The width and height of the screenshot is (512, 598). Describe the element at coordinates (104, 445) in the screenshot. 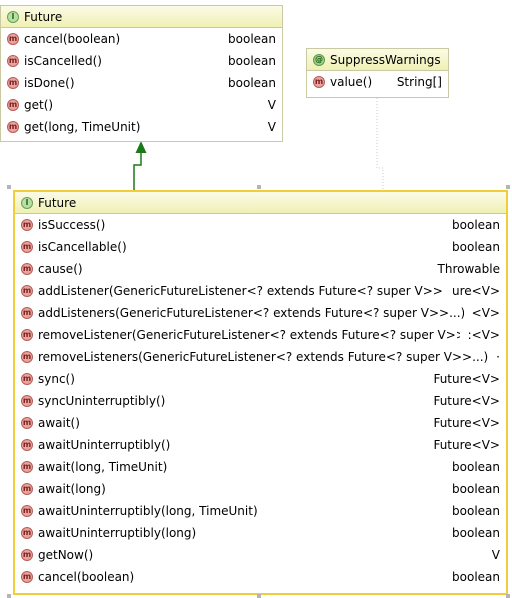

I see `method-name: awaitUninterruptibly()` at that location.